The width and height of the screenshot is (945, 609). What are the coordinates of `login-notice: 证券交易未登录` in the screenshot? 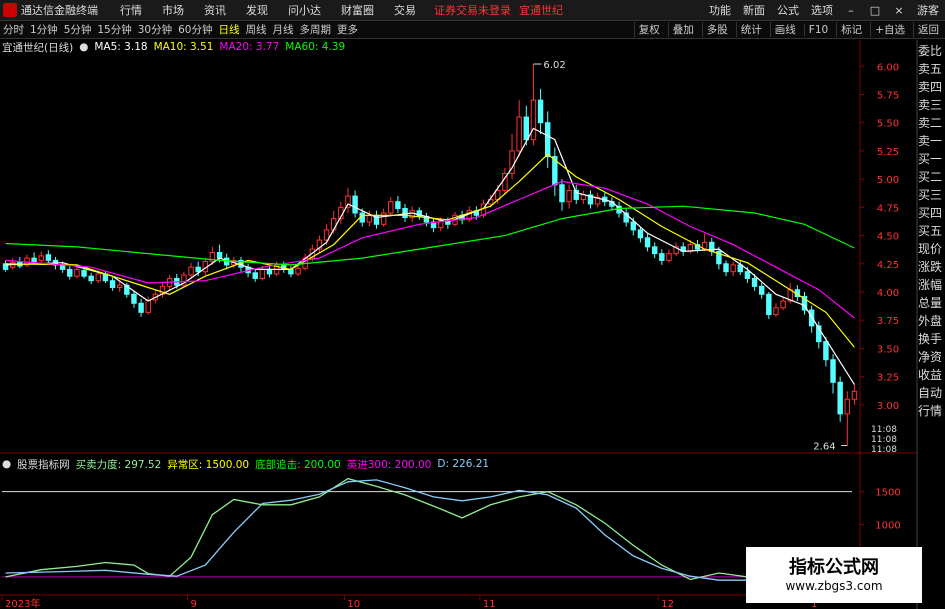 It's located at (472, 10).